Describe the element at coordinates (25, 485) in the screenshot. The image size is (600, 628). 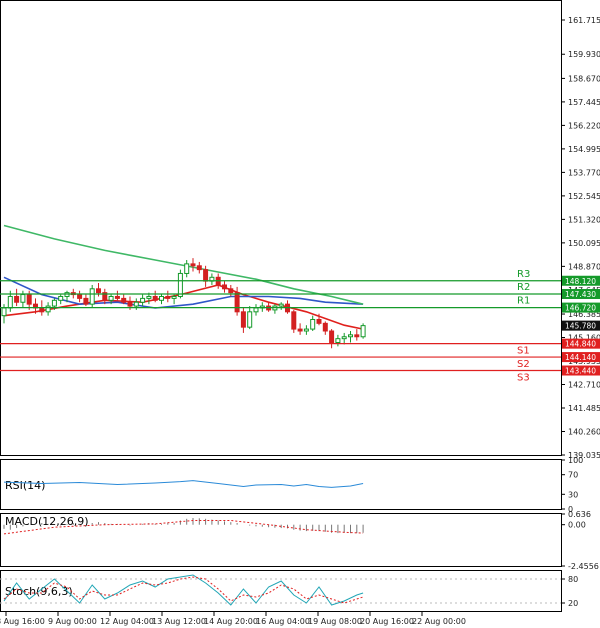
I see `rsi-panel-title: RSI(14)` at that location.